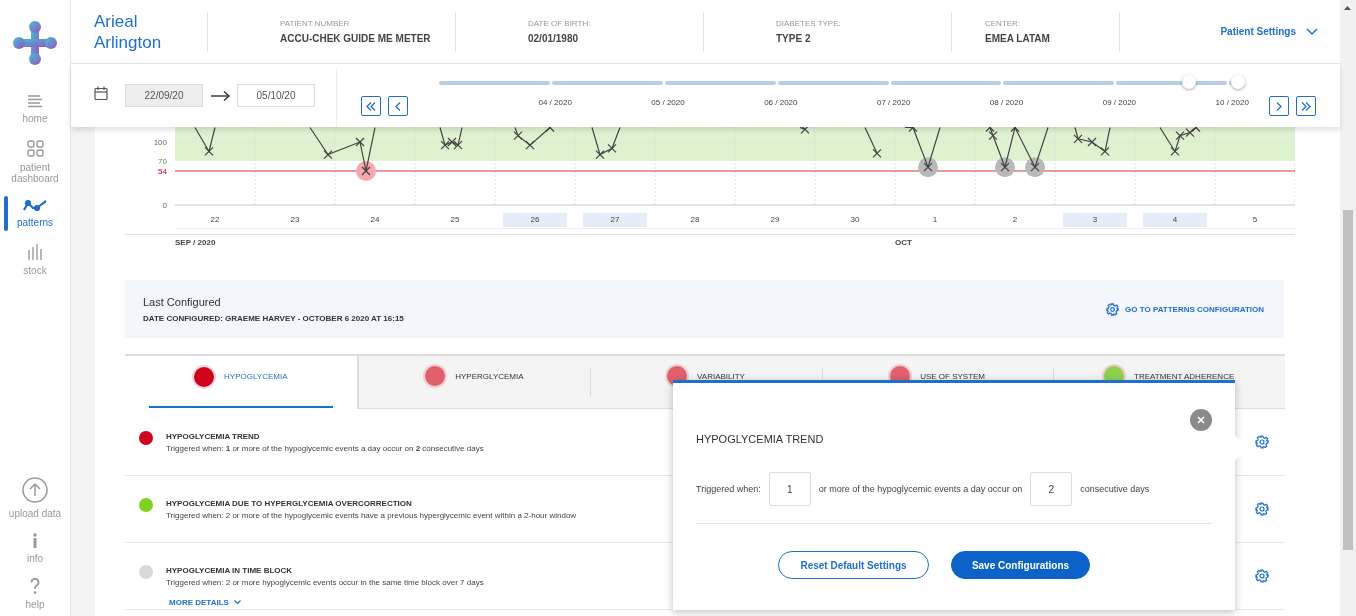 The height and width of the screenshot is (616, 1356). What do you see at coordinates (1185, 309) in the screenshot?
I see `configuration-link: GO TO PATTERNS CONFIGURATION` at bounding box center [1185, 309].